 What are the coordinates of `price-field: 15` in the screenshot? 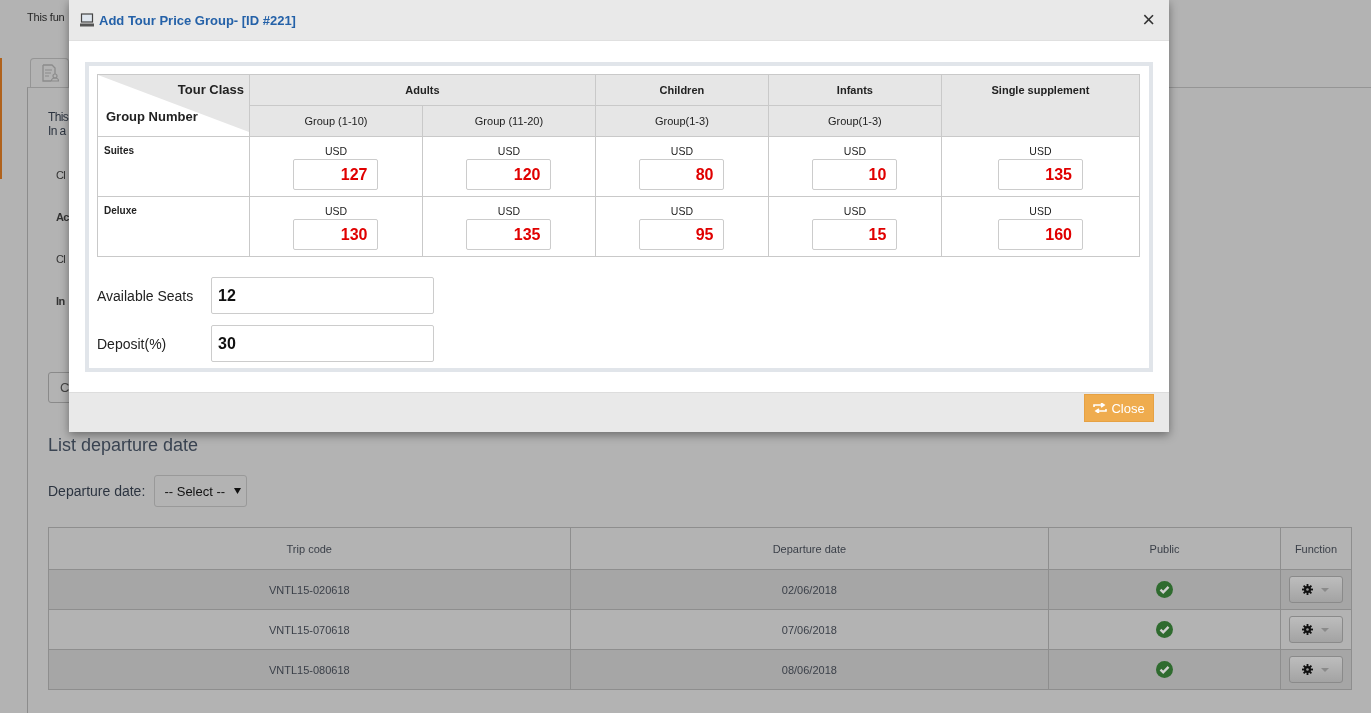 It's located at (855, 234).